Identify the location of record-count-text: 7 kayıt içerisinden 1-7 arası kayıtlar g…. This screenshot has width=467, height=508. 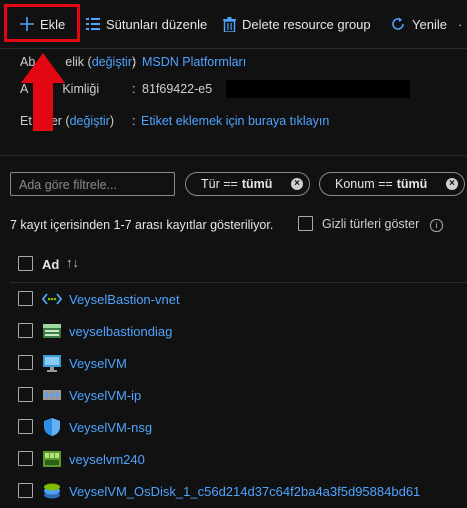
(142, 225).